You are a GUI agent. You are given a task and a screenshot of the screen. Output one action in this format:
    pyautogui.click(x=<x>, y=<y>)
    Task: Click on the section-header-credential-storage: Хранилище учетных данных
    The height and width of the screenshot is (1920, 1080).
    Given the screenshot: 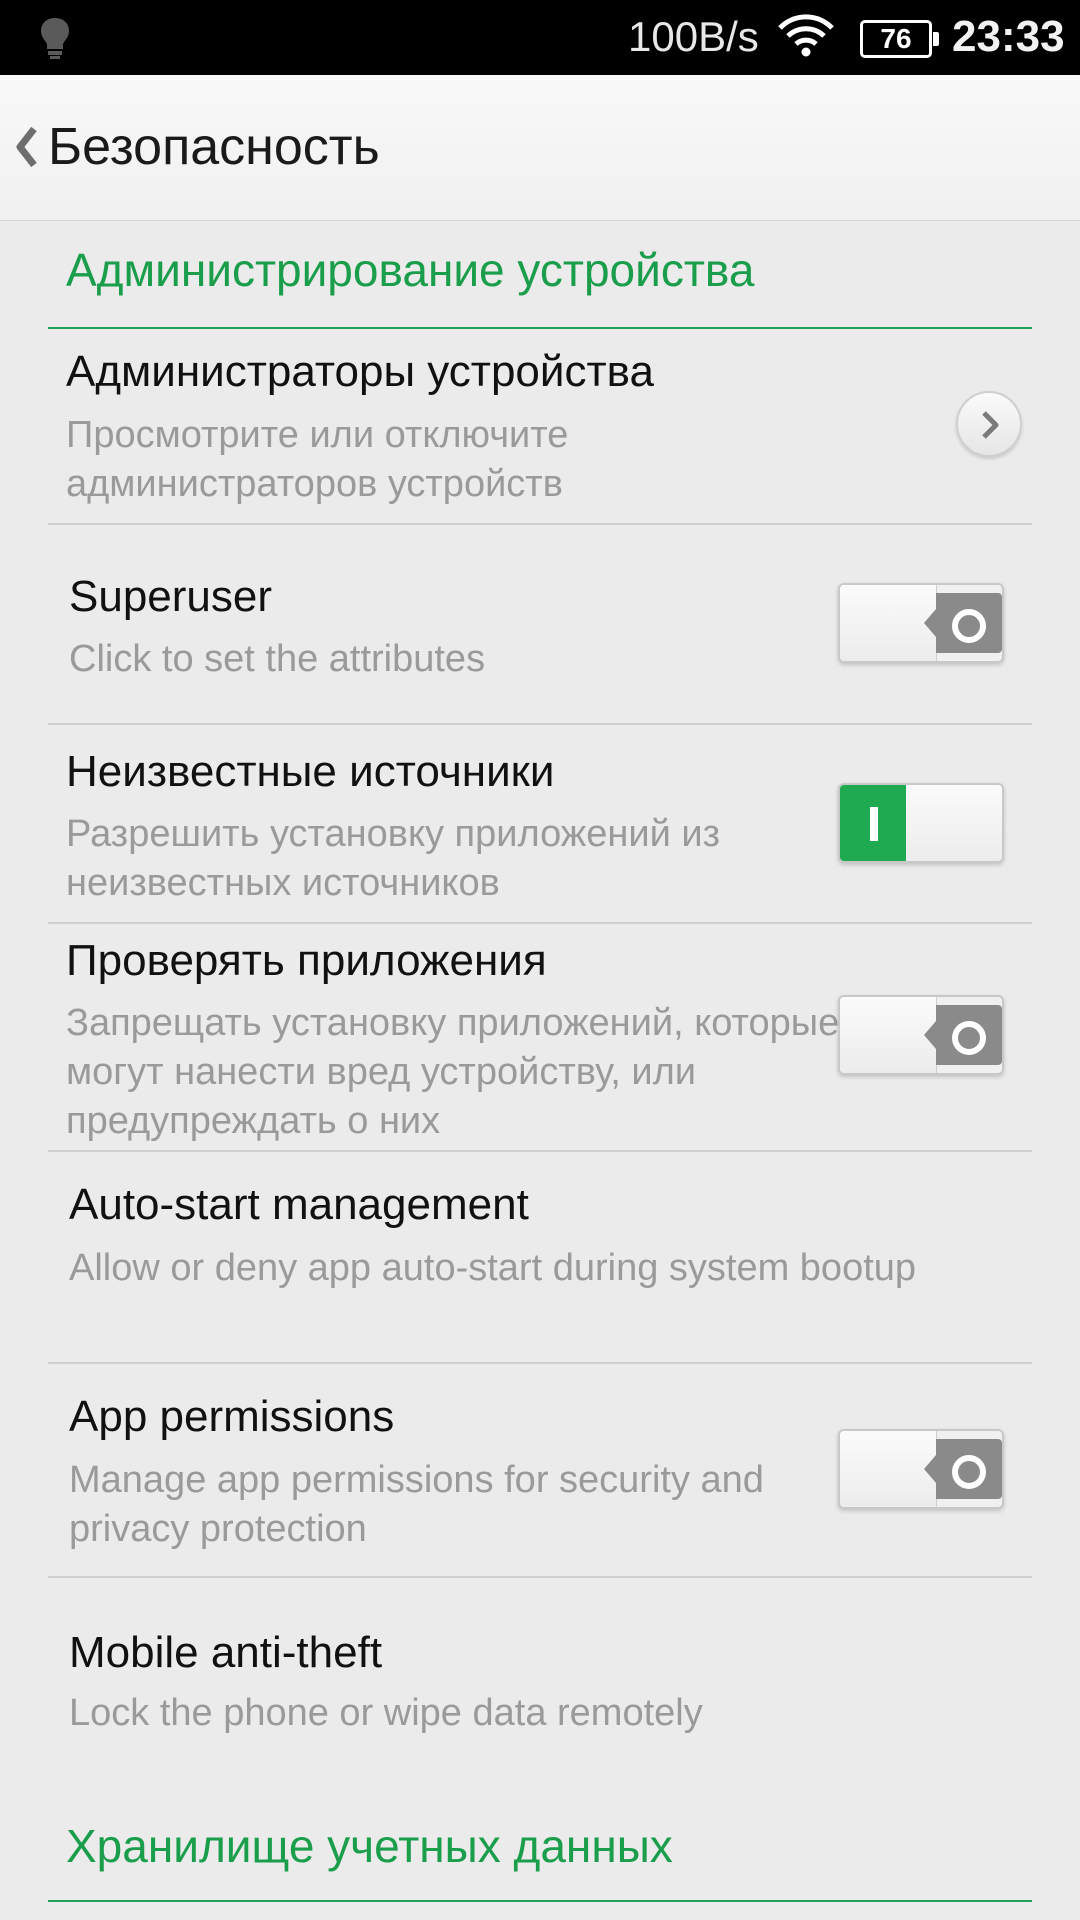 What is the action you would take?
    pyautogui.click(x=540, y=1841)
    